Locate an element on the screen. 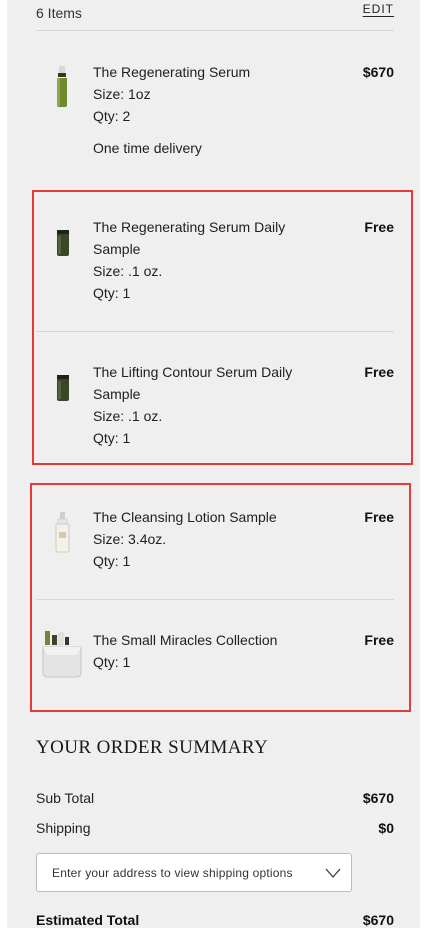 This screenshot has width=439, height=928. item-name: The Lifting Contour Serum Daily Sample is located at coordinates (193, 383).